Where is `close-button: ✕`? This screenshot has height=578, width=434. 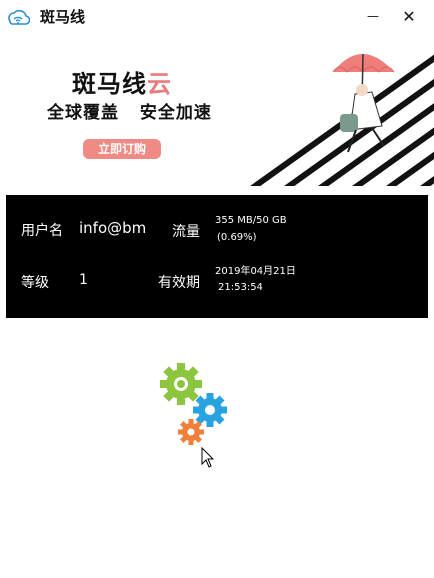 close-button: ✕ is located at coordinates (409, 16).